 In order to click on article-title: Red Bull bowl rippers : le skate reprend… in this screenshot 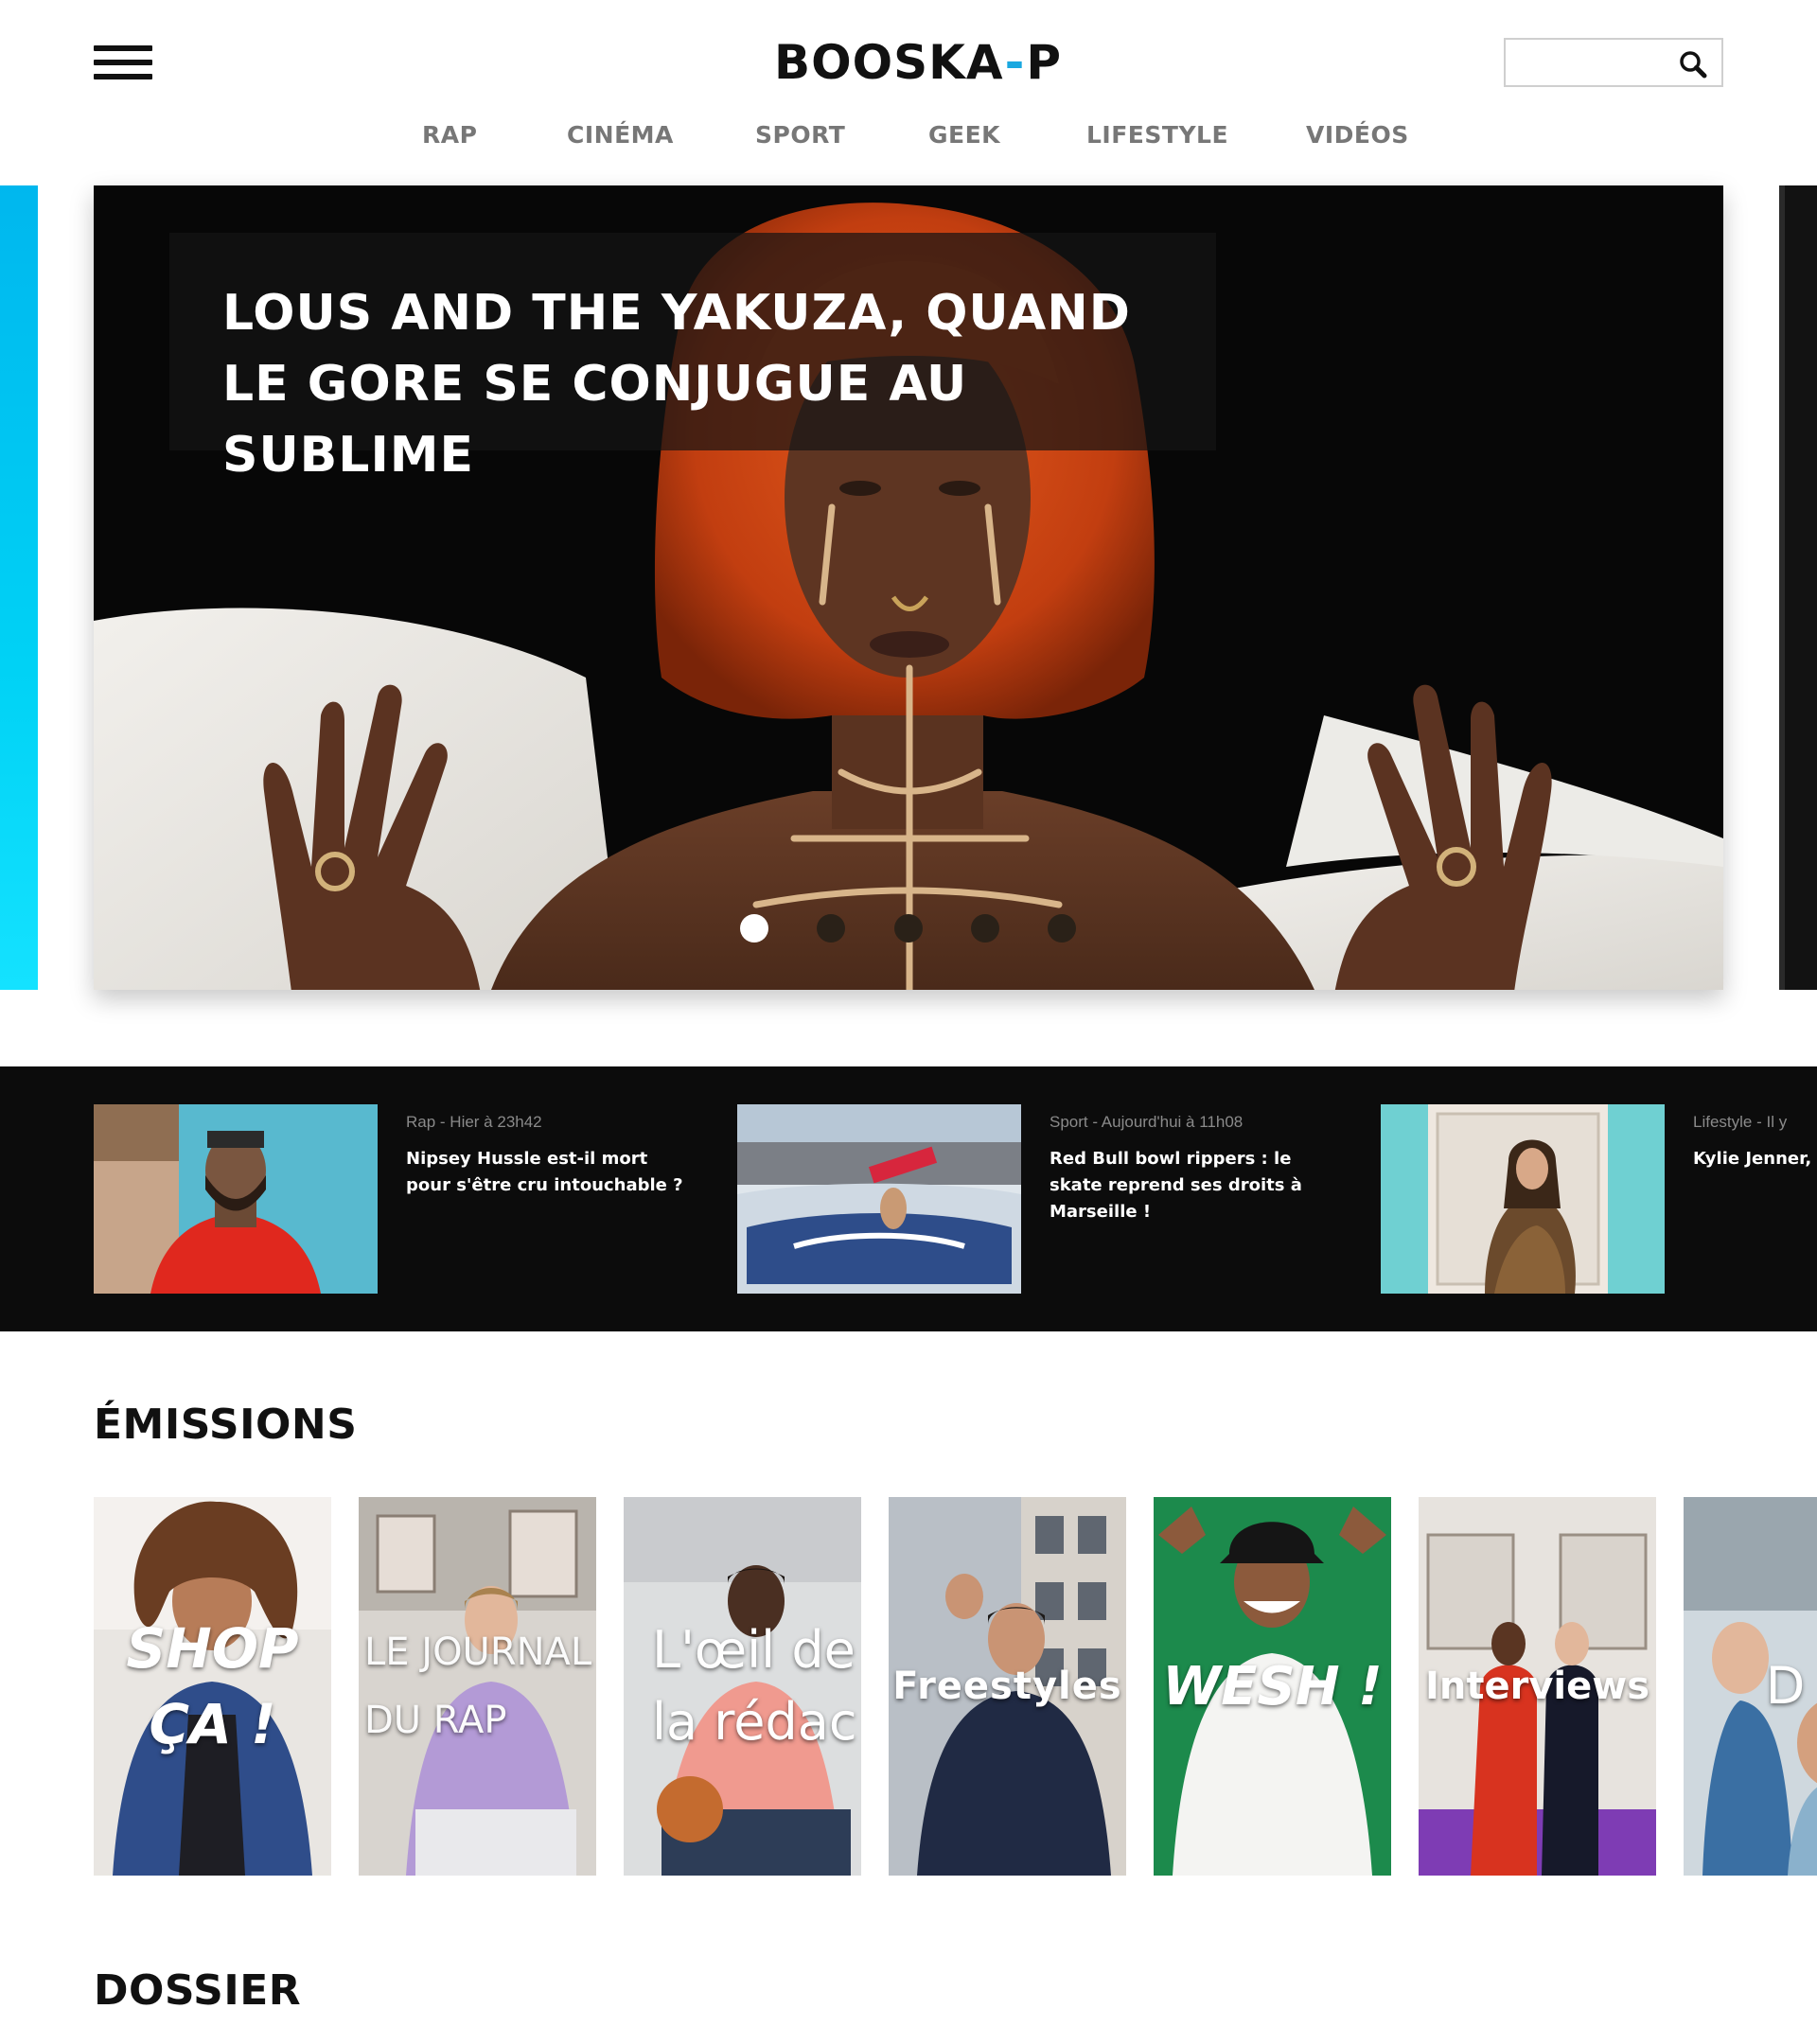, I will do `click(1191, 1185)`.